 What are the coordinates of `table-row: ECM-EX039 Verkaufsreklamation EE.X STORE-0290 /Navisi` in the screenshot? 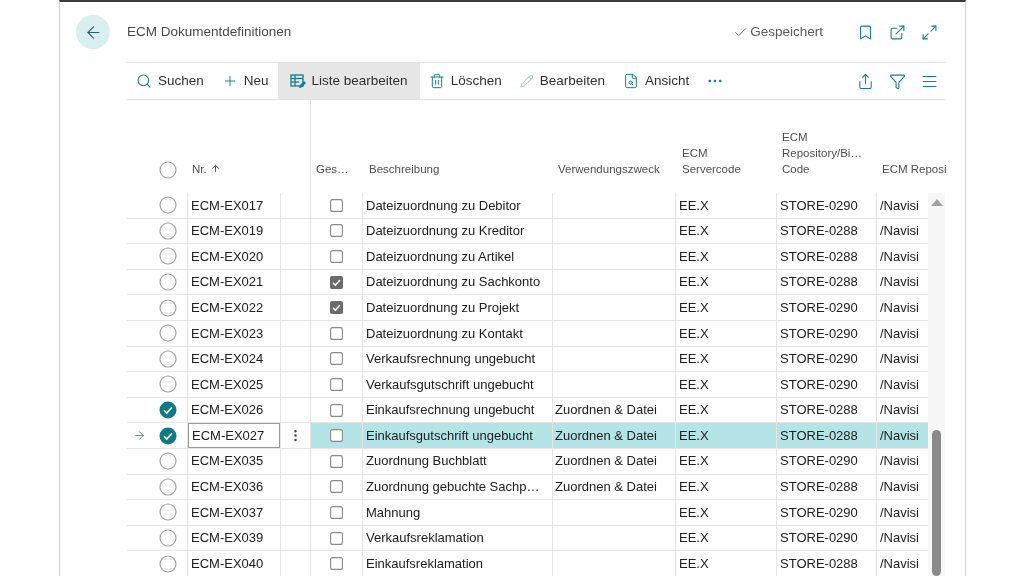 It's located at (527, 538).